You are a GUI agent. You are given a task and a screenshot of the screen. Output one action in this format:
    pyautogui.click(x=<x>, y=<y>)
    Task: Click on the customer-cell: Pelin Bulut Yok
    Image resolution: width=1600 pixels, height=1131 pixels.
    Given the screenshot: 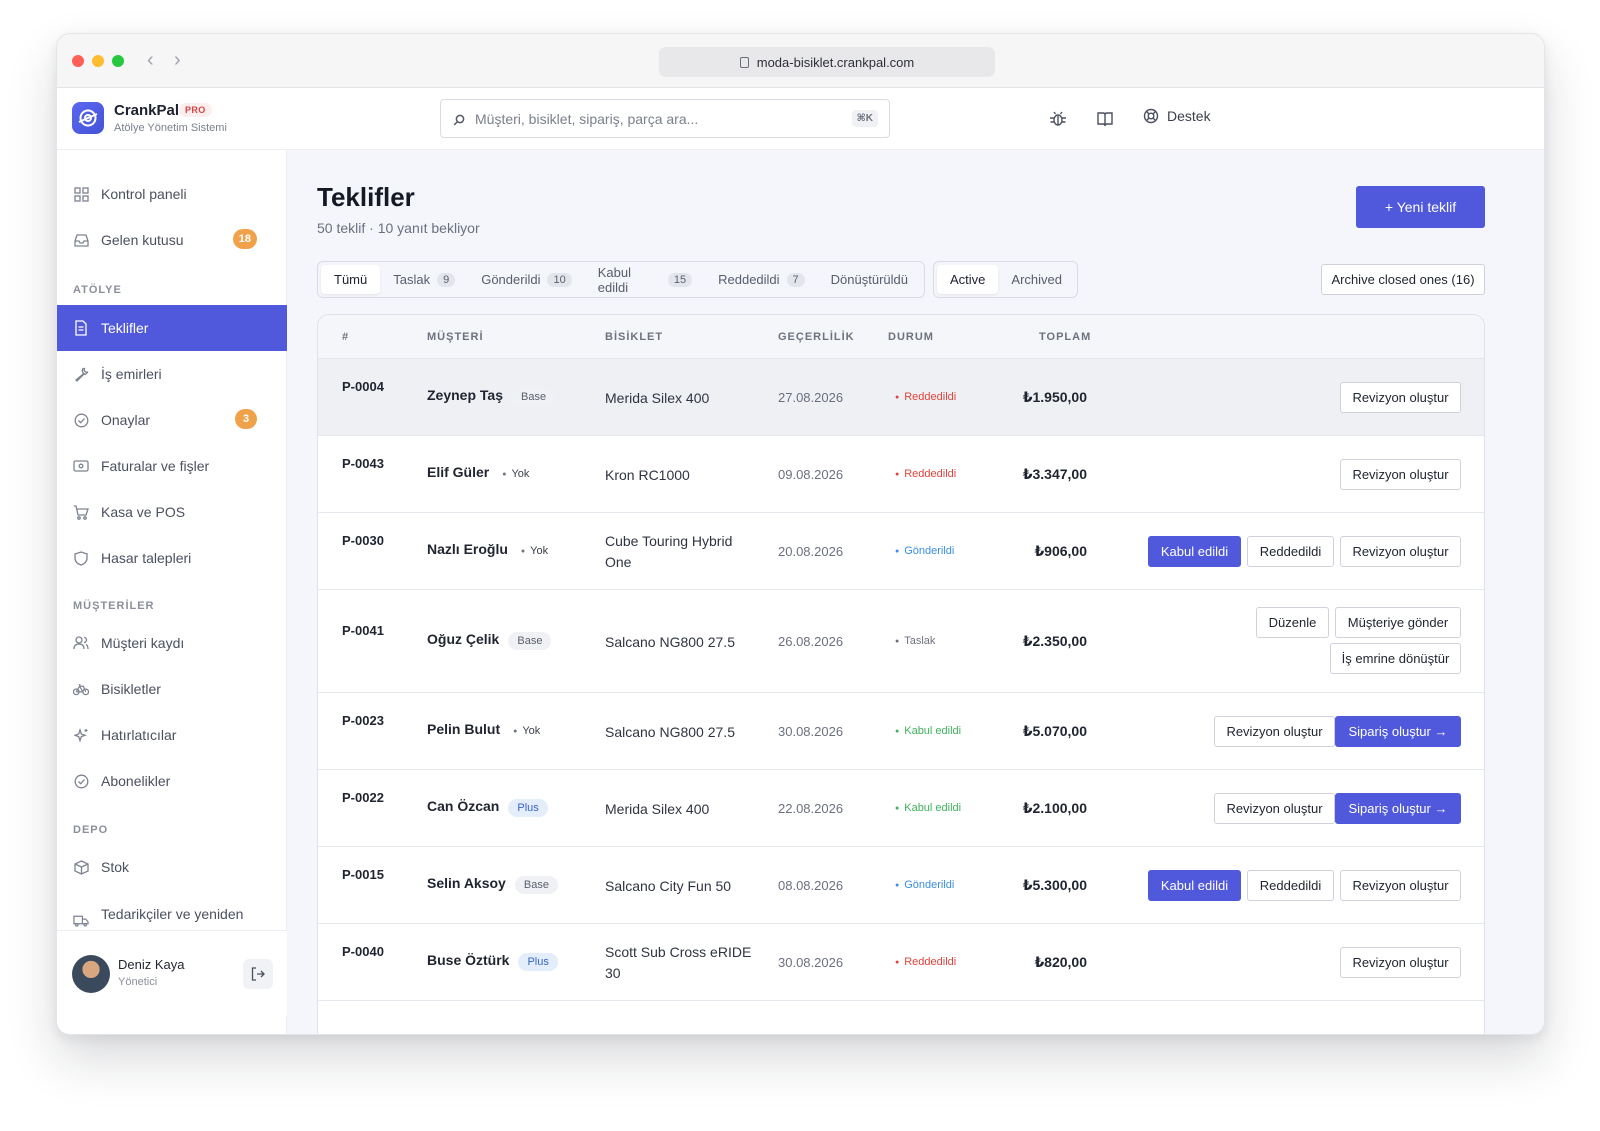 What is the action you would take?
    pyautogui.click(x=485, y=730)
    